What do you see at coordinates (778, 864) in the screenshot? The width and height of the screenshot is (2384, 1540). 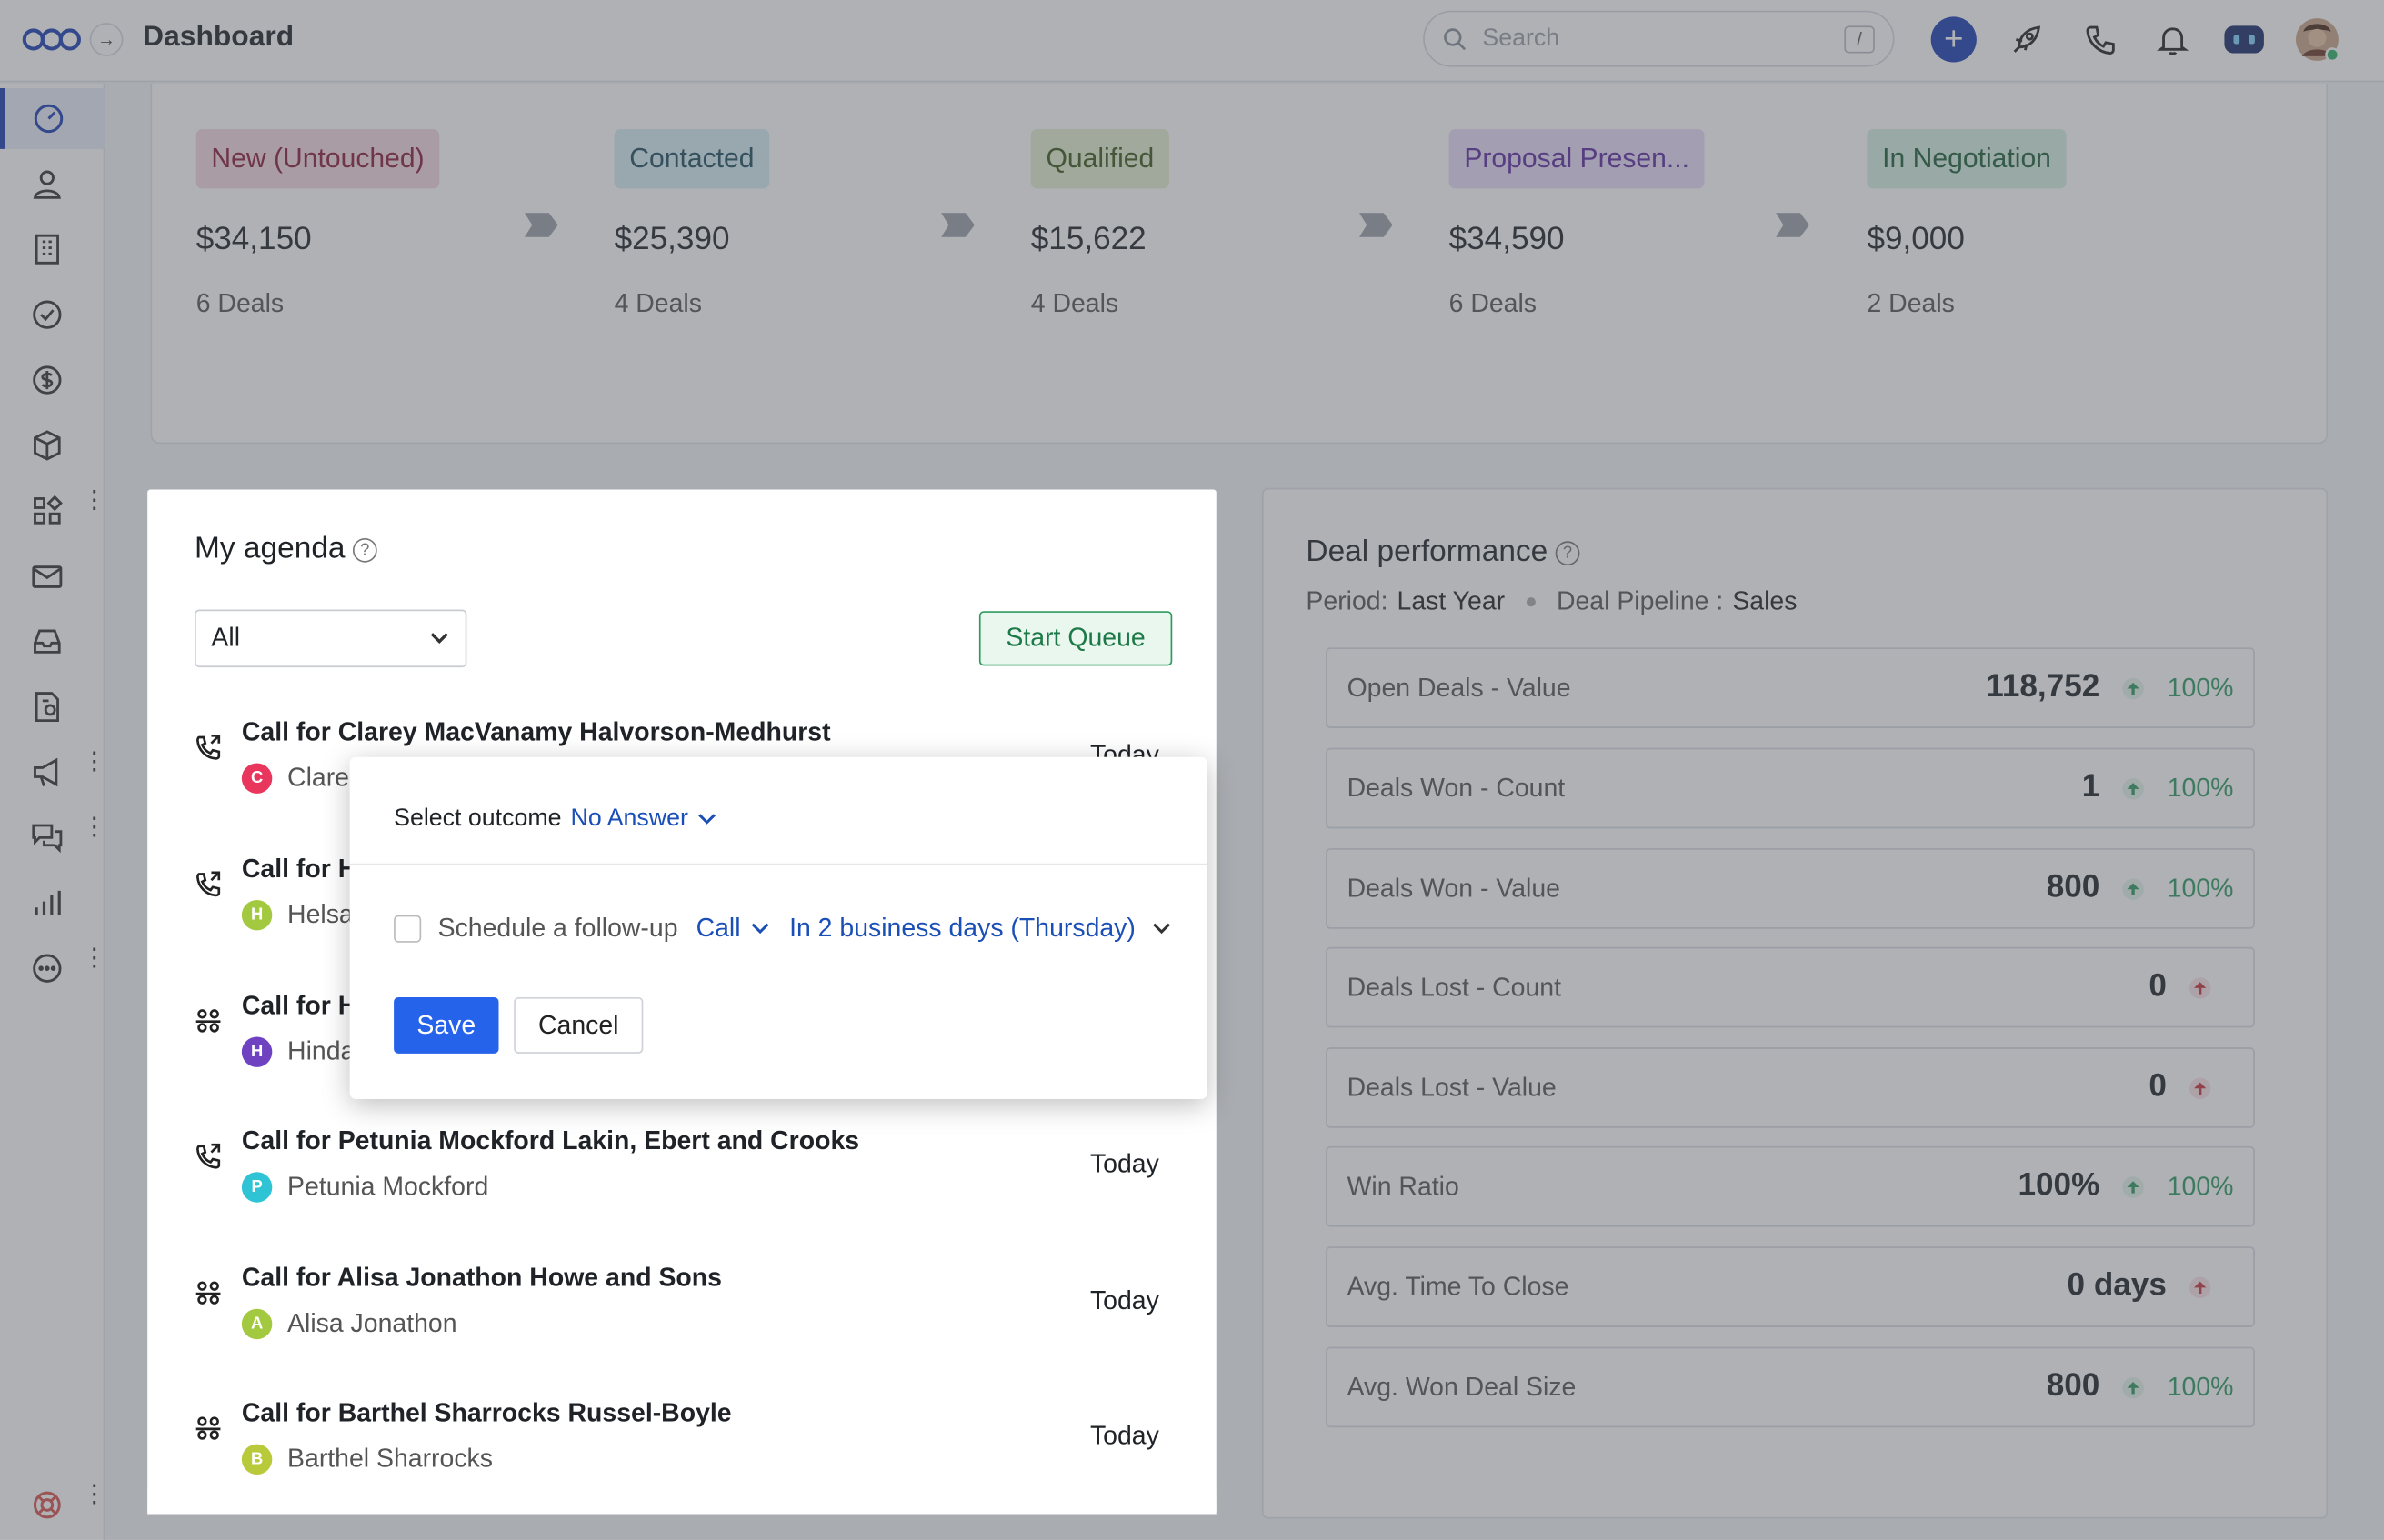 I see `divider` at bounding box center [778, 864].